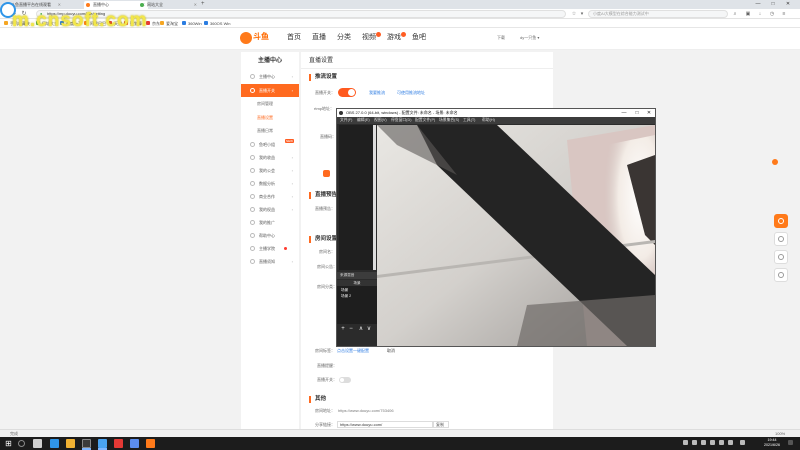 This screenshot has height=450, width=800. I want to click on obs-source-item: 场景, so click(357, 290).